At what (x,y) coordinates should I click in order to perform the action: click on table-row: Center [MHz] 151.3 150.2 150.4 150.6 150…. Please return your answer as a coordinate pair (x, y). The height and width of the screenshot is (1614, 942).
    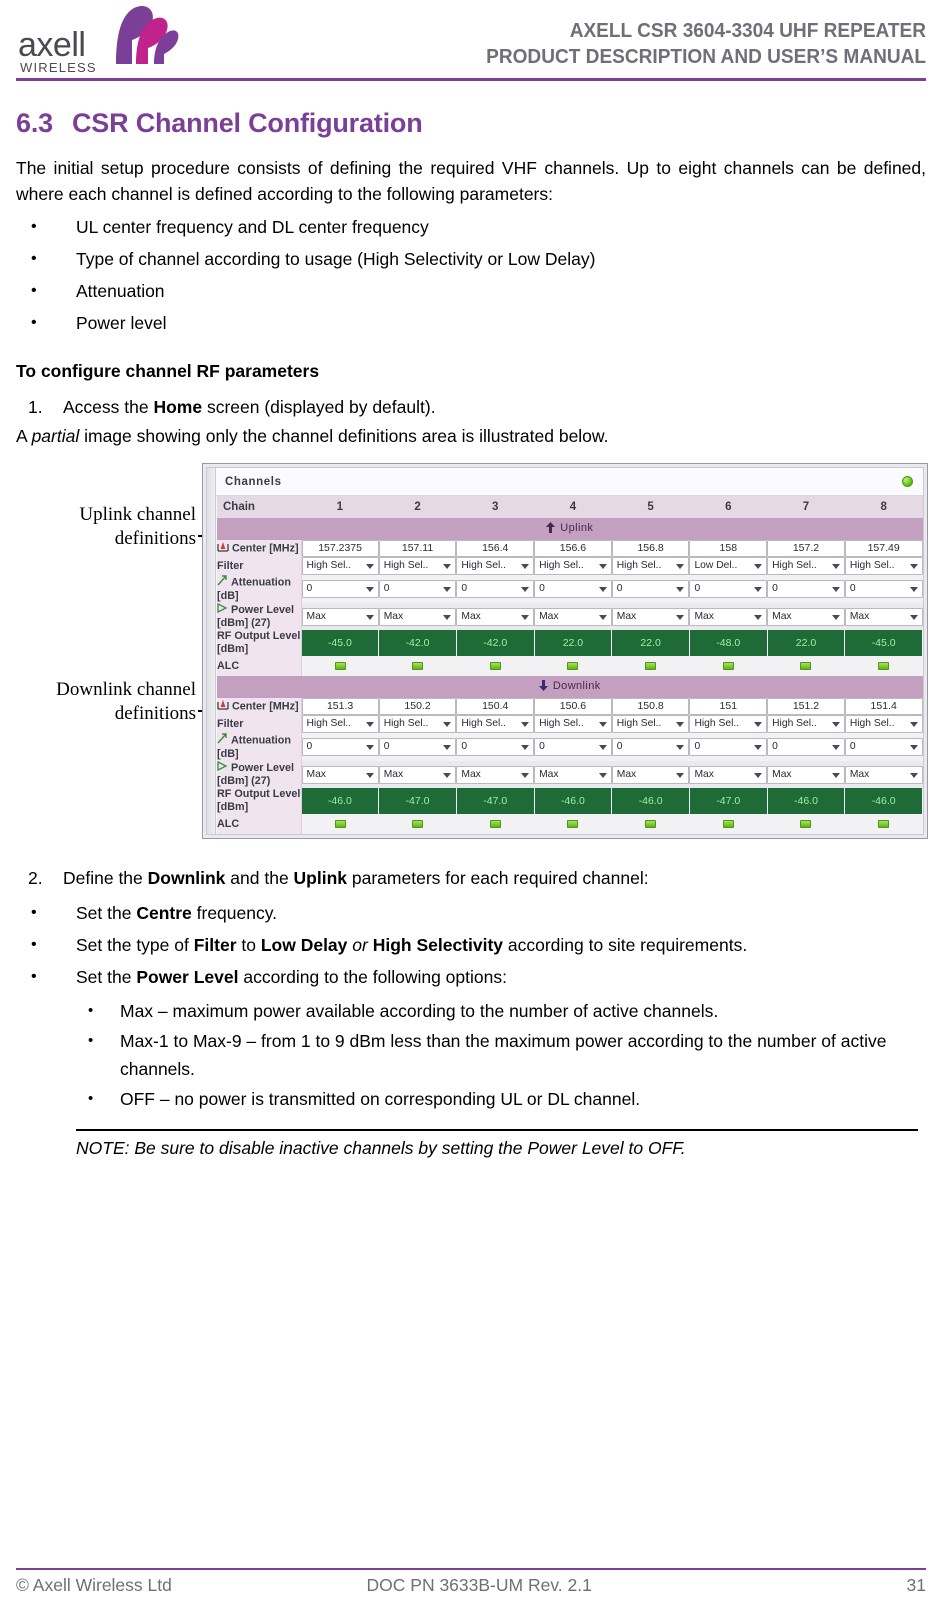
    Looking at the image, I should click on (570, 706).